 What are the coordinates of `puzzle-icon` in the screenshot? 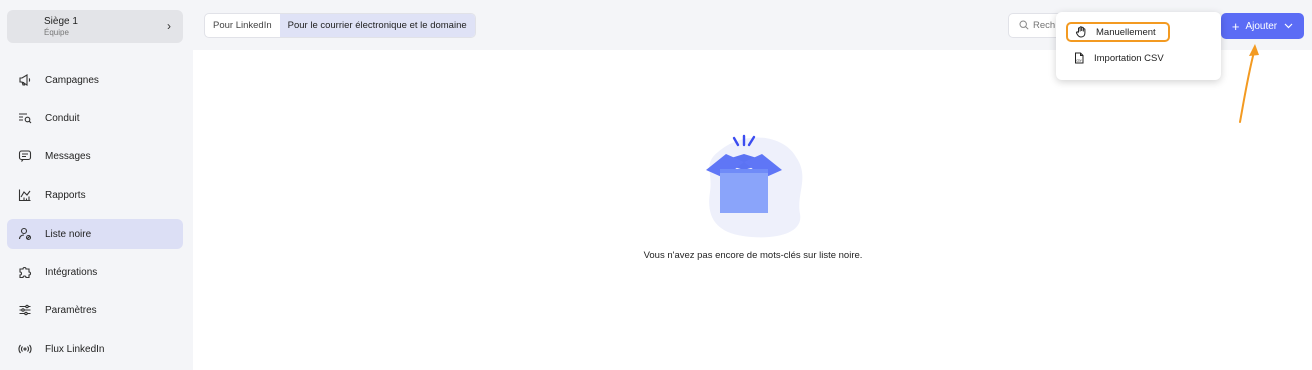 It's located at (25, 272).